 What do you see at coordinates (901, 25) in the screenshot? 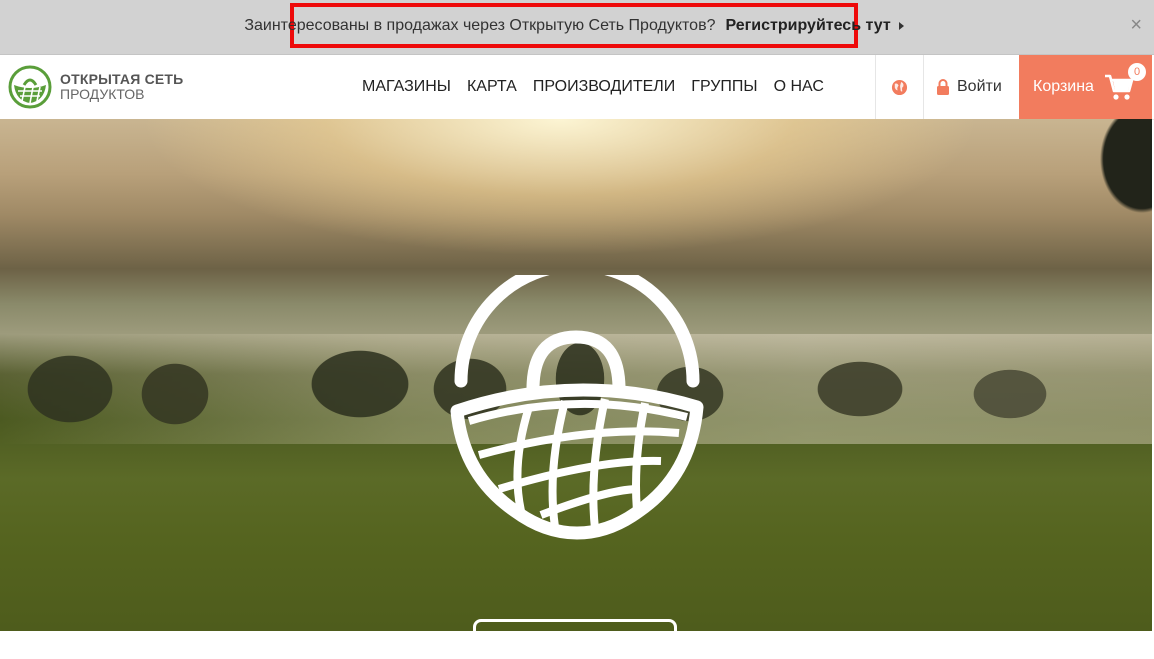
I see `caret-right-icon` at bounding box center [901, 25].